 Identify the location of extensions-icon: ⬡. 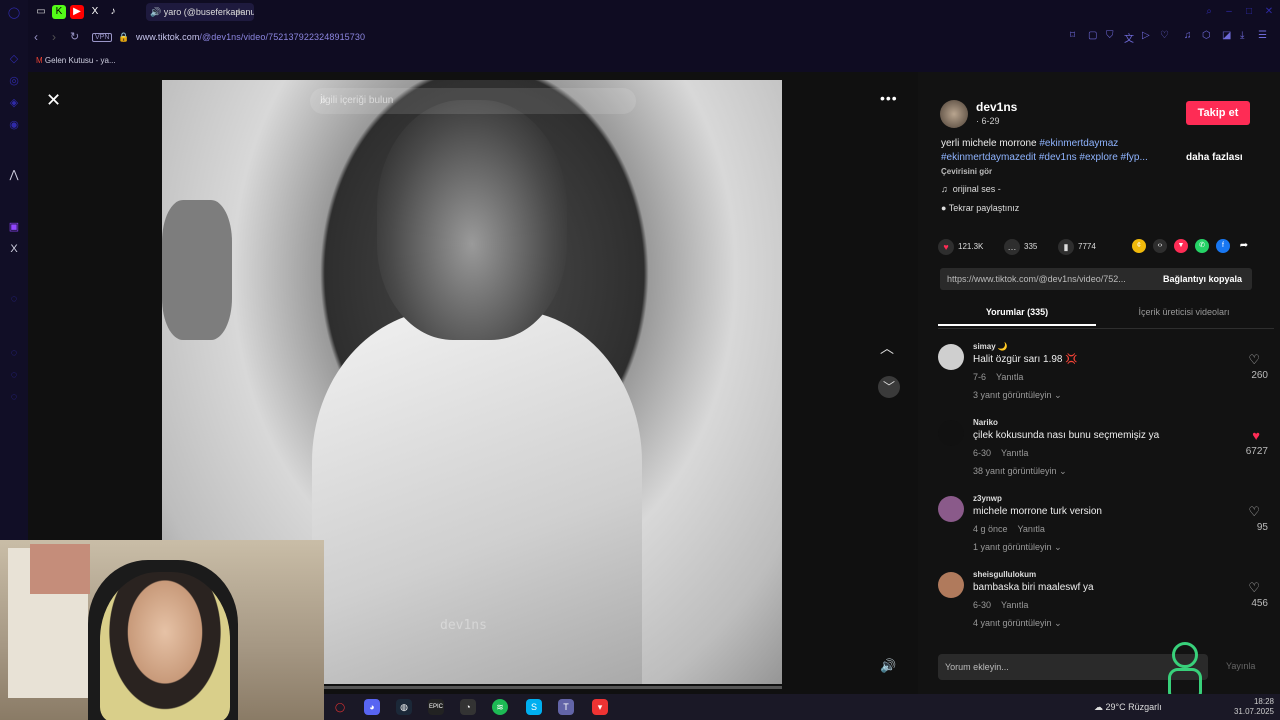
(1206, 35).